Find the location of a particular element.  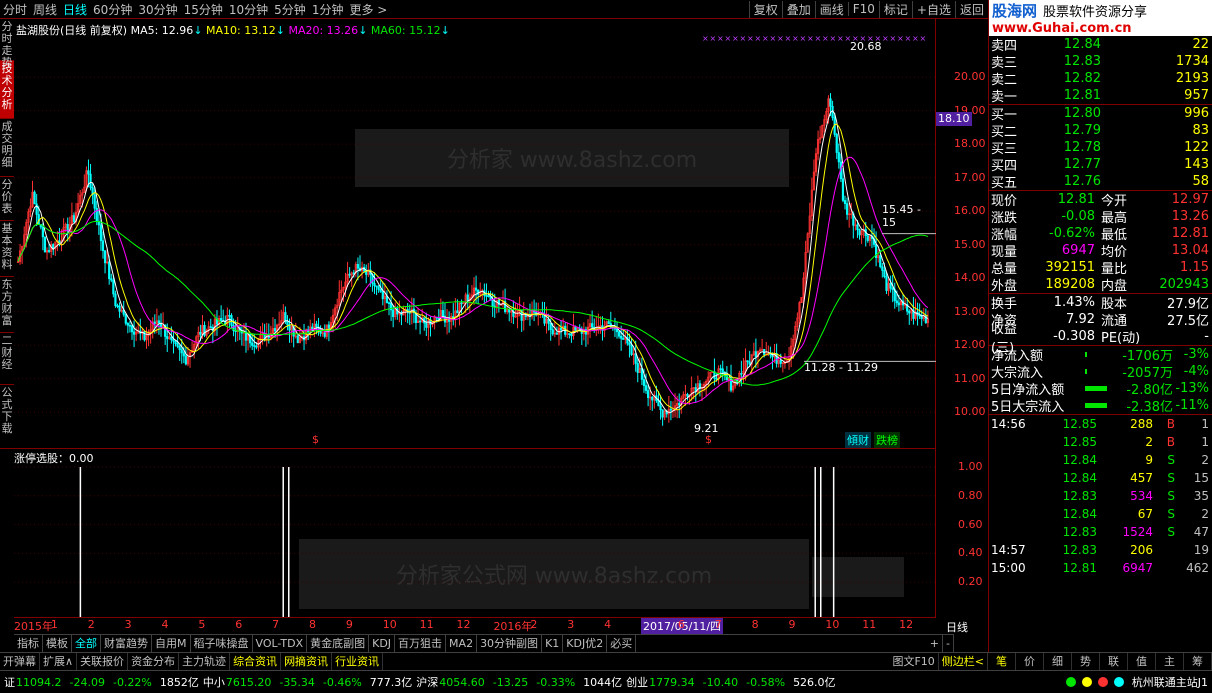

tag-drop-list: 跌榜 is located at coordinates (887, 440).